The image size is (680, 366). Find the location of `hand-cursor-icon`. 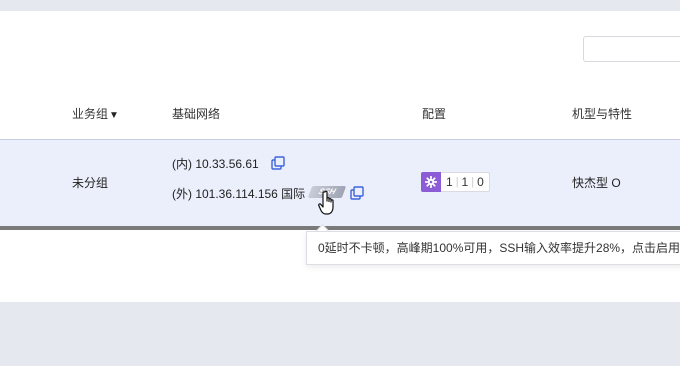

hand-cursor-icon is located at coordinates (326, 202).